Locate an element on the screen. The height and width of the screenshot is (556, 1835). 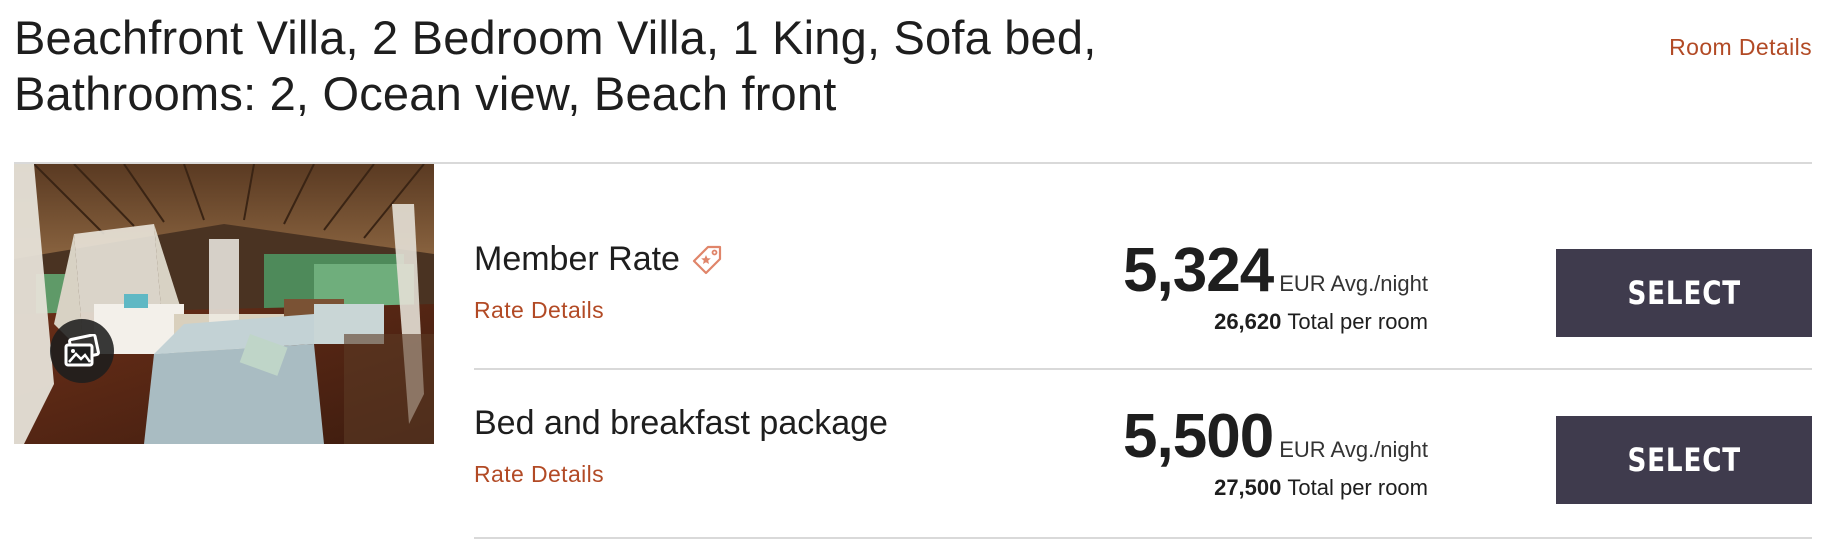
avg-nightly-price: 5,500 is located at coordinates (1198, 436).